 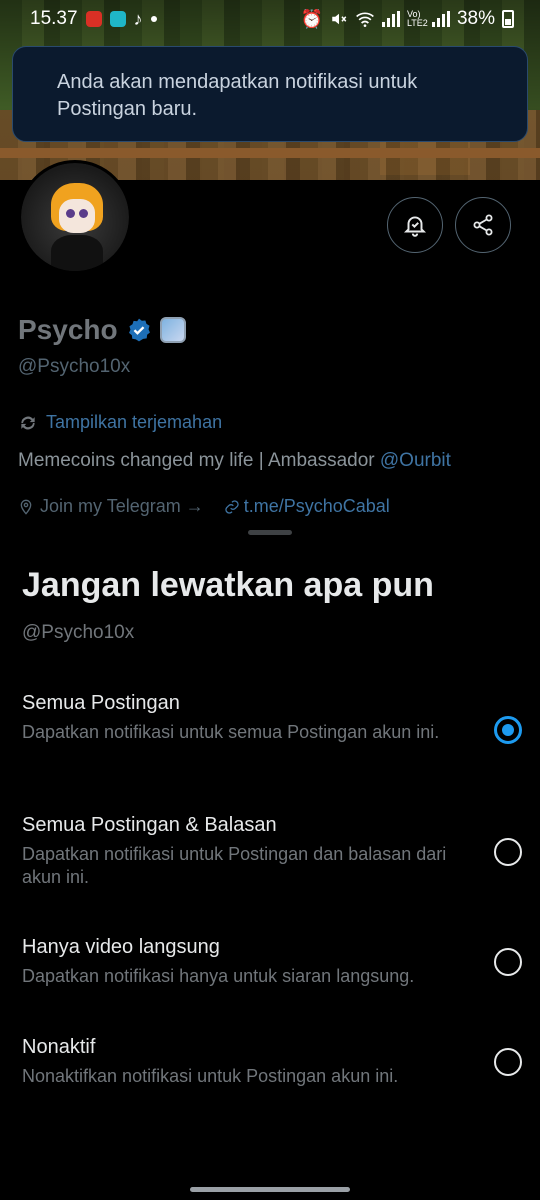 I want to click on profile-url: t.me/PsychoCabal, so click(x=316, y=506).